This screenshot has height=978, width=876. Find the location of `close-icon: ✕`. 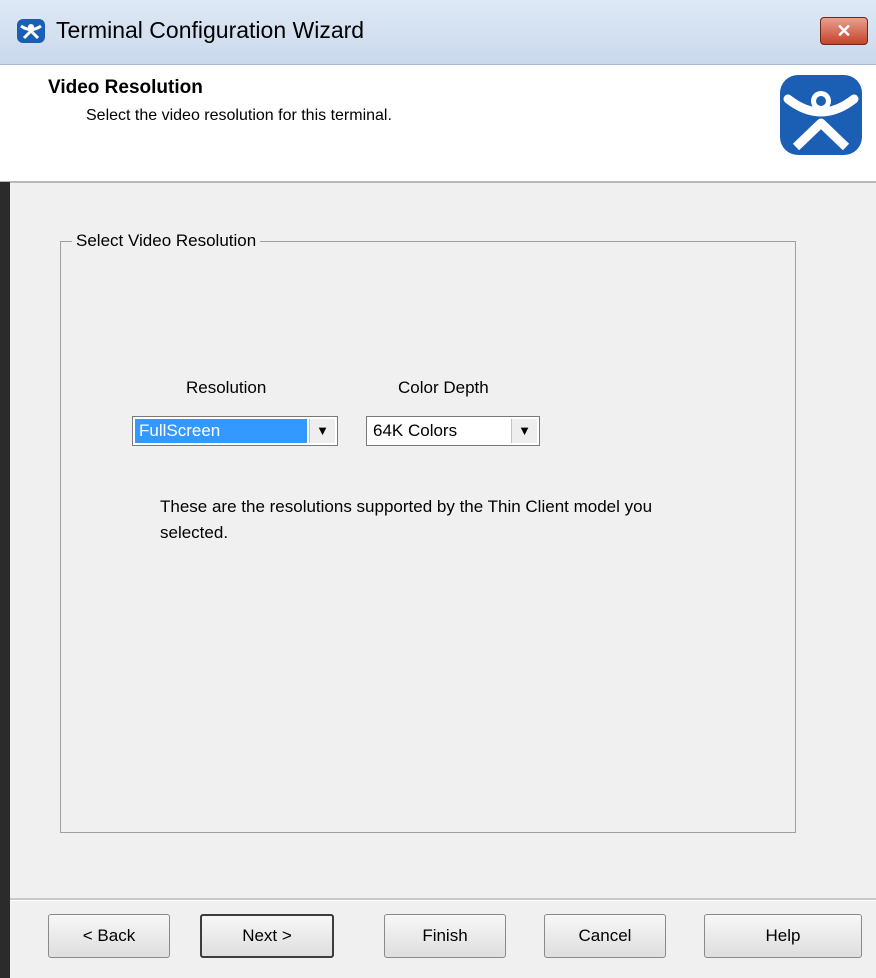

close-icon: ✕ is located at coordinates (844, 31).